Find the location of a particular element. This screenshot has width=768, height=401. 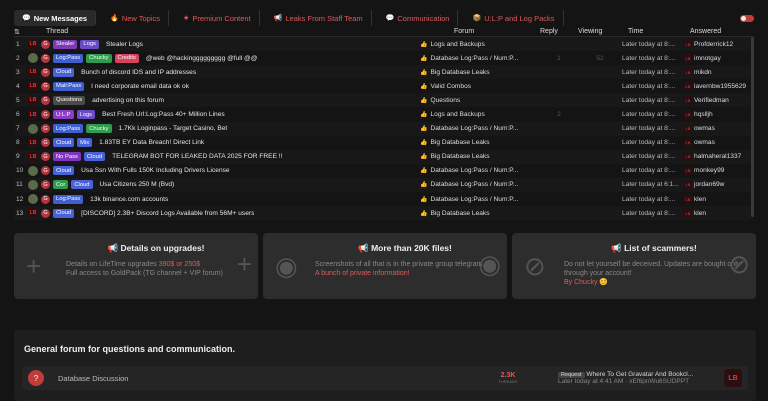

prefix-badge: Stealer is located at coordinates (65, 44).